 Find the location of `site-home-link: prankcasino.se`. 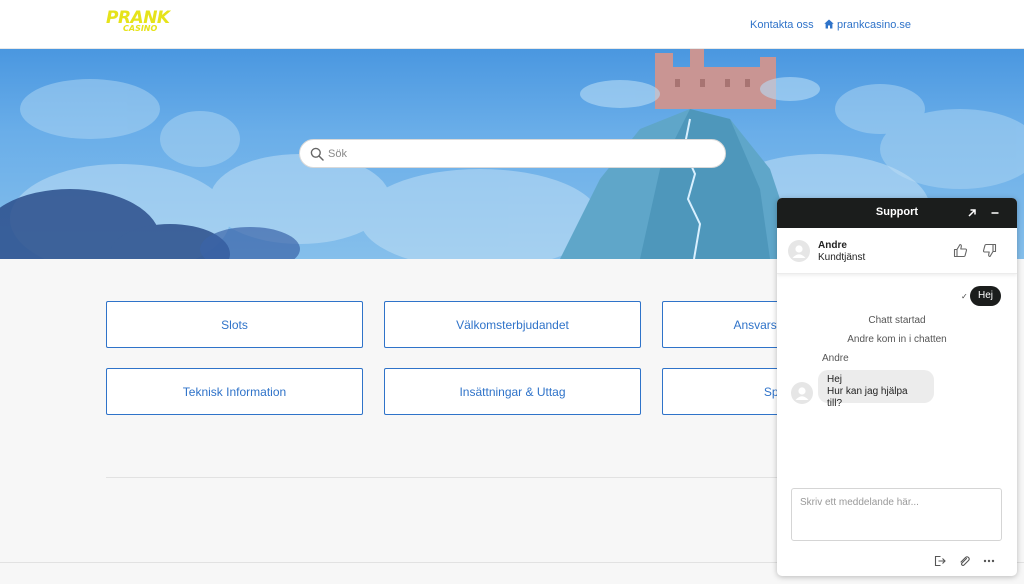

site-home-link: prankcasino.se is located at coordinates (867, 25).